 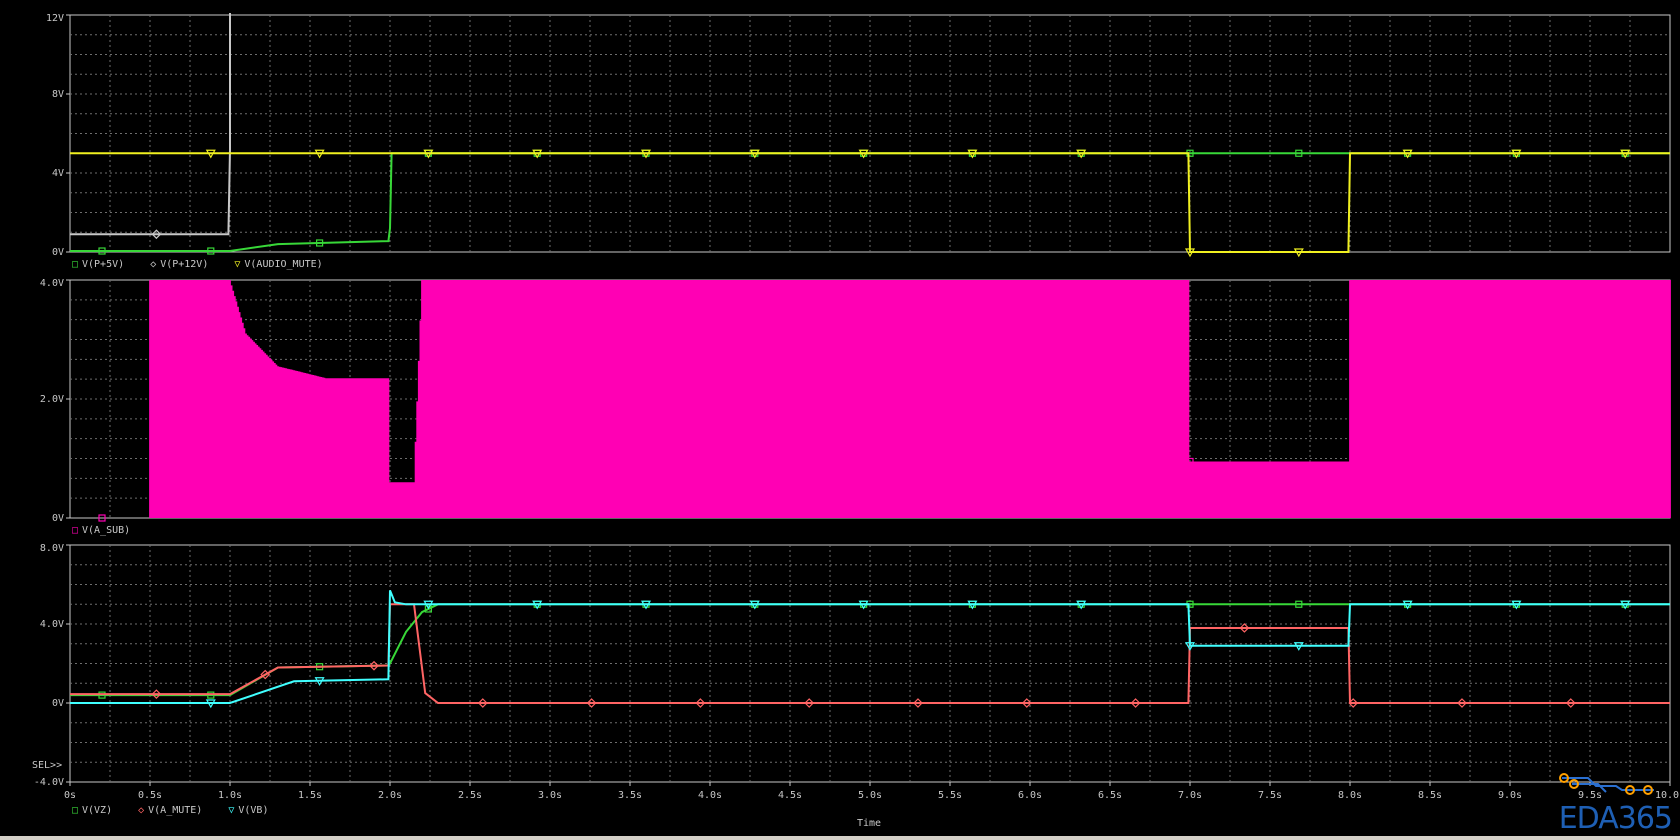 I want to click on x-tick-label: 1.5s, so click(x=310, y=795).